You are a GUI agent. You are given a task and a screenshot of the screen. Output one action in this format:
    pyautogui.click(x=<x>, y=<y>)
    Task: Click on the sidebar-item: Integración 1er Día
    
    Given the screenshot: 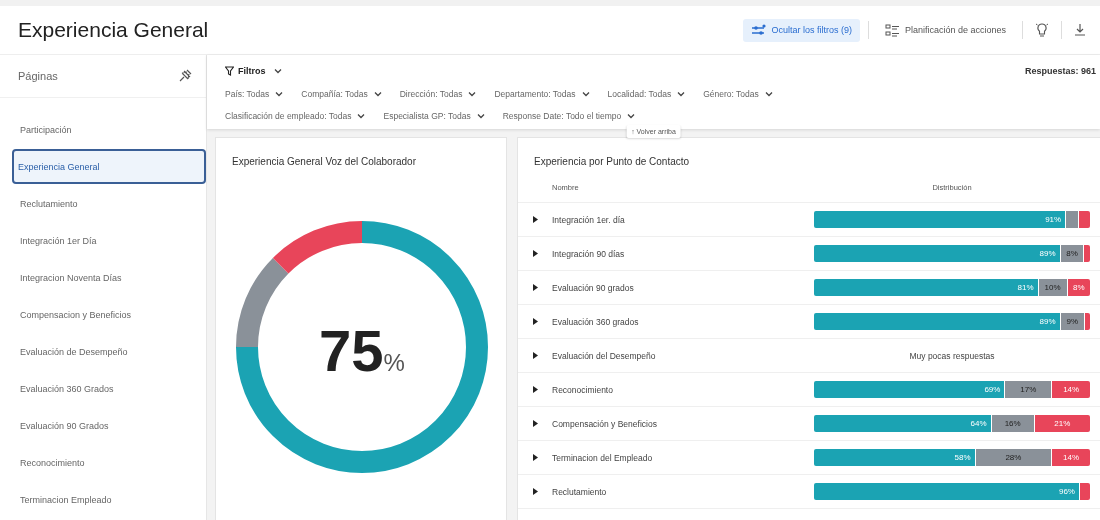 What is the action you would take?
    pyautogui.click(x=103, y=240)
    